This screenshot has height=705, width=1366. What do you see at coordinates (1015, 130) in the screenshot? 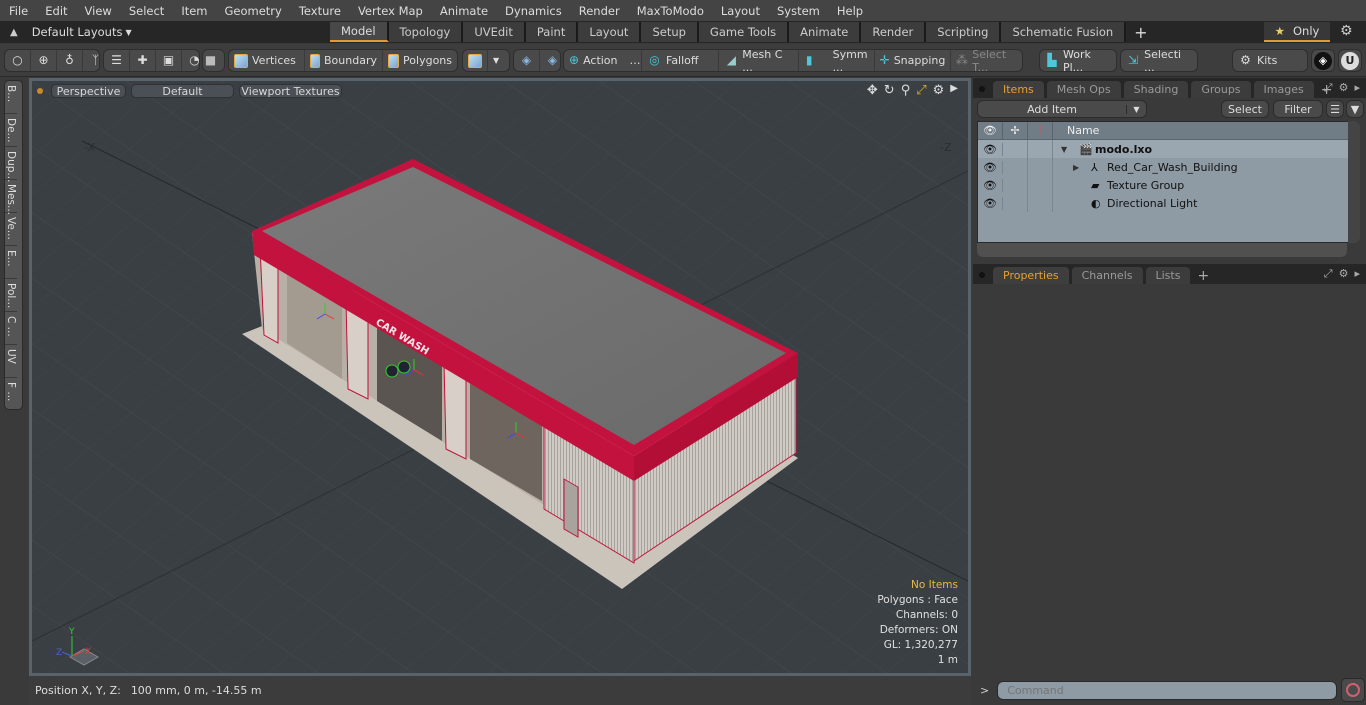
I see `lock-column: ✢` at bounding box center [1015, 130].